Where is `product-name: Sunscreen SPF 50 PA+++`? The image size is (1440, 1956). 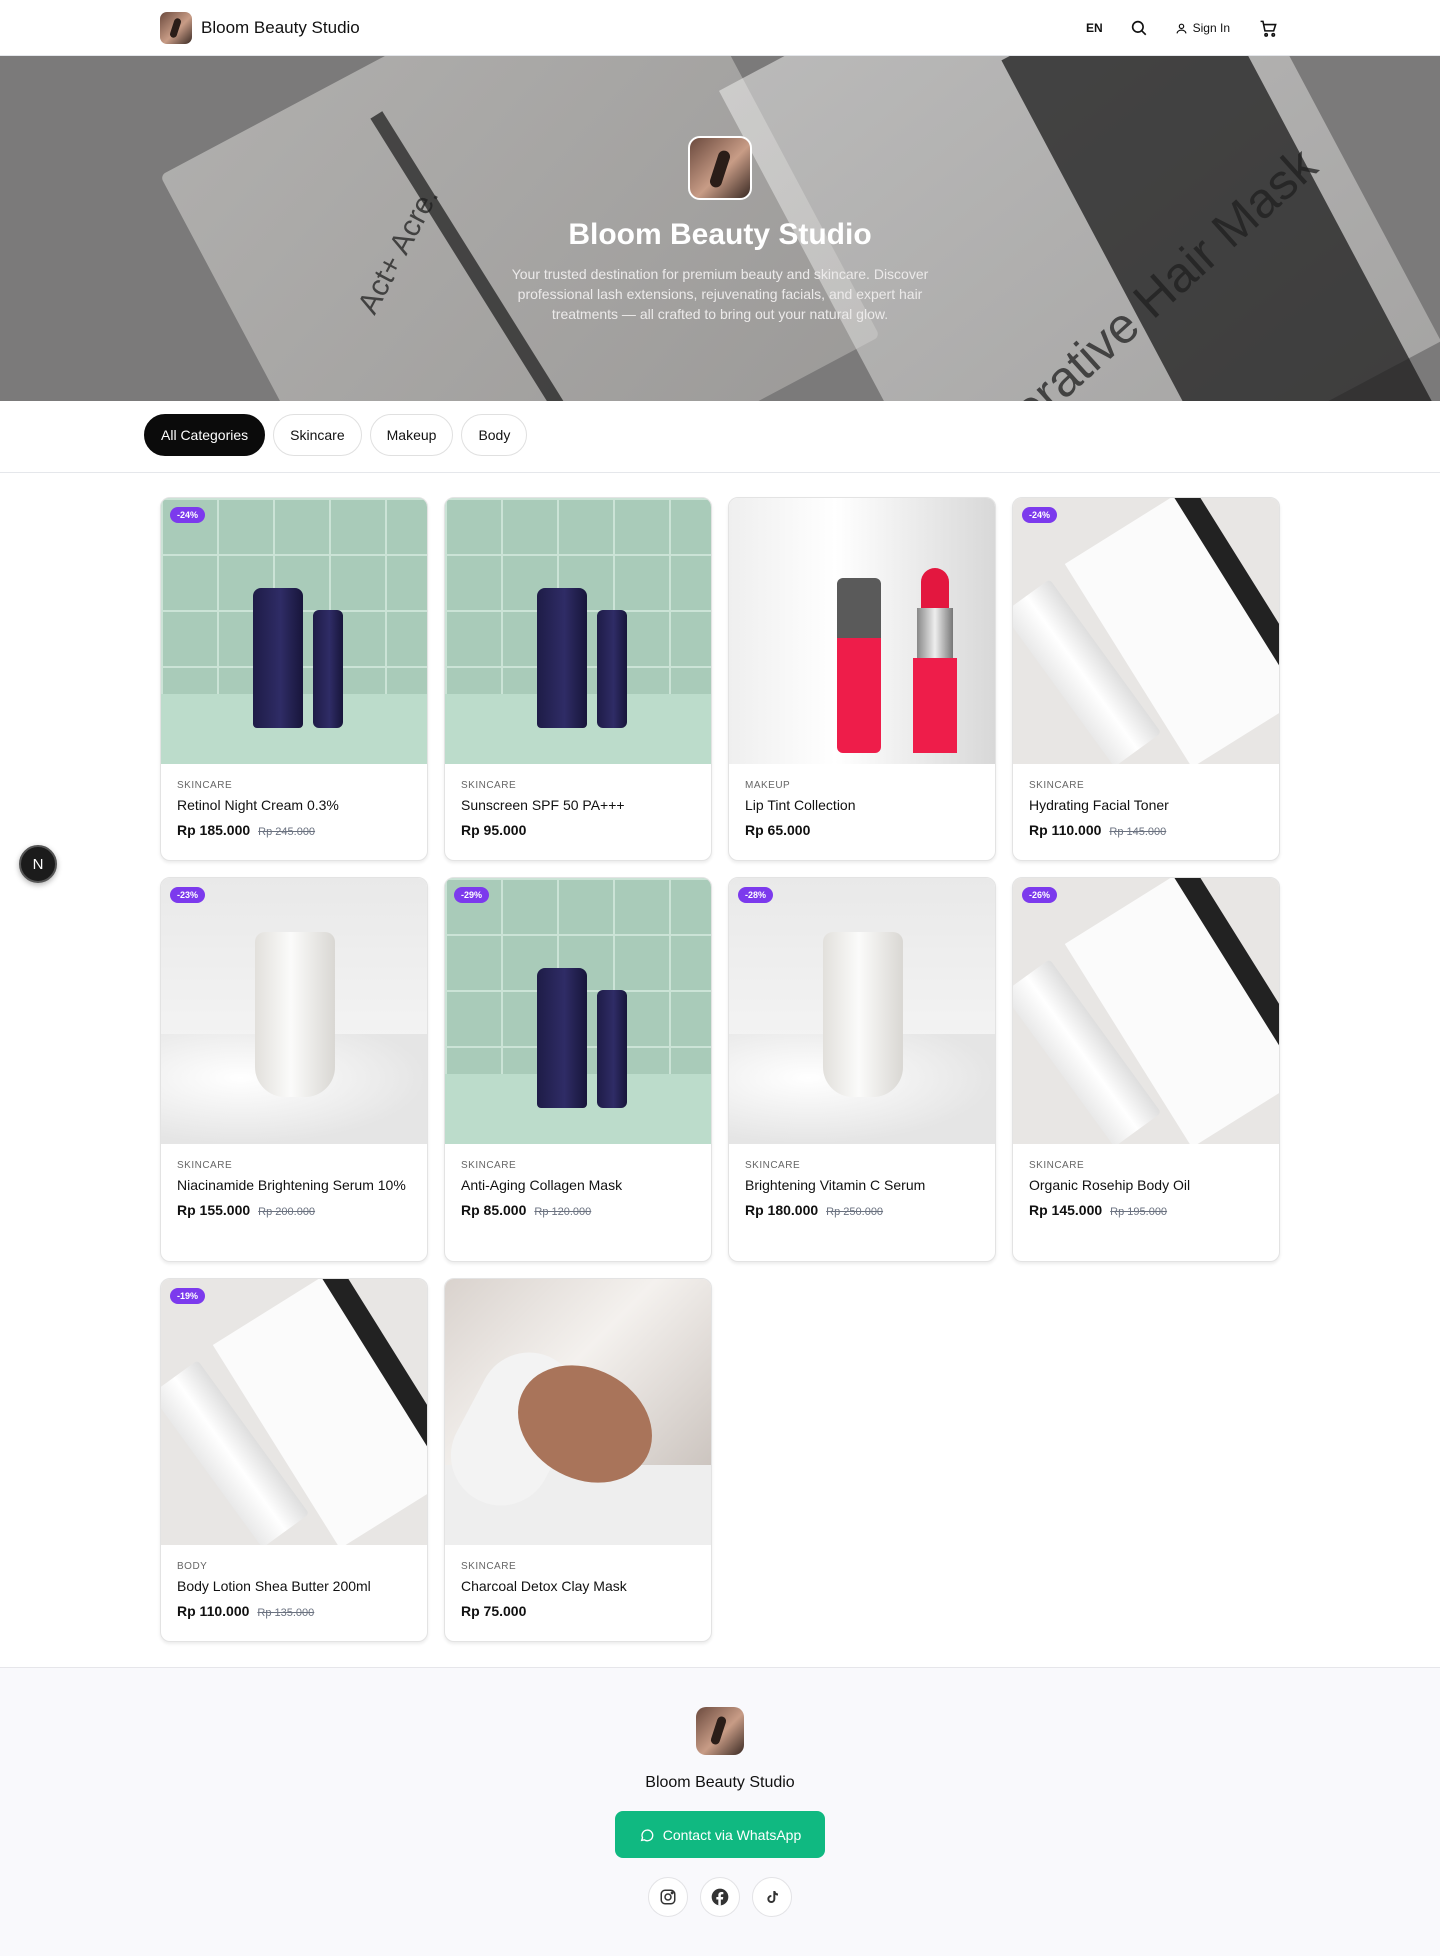 product-name: Sunscreen SPF 50 PA+++ is located at coordinates (543, 805).